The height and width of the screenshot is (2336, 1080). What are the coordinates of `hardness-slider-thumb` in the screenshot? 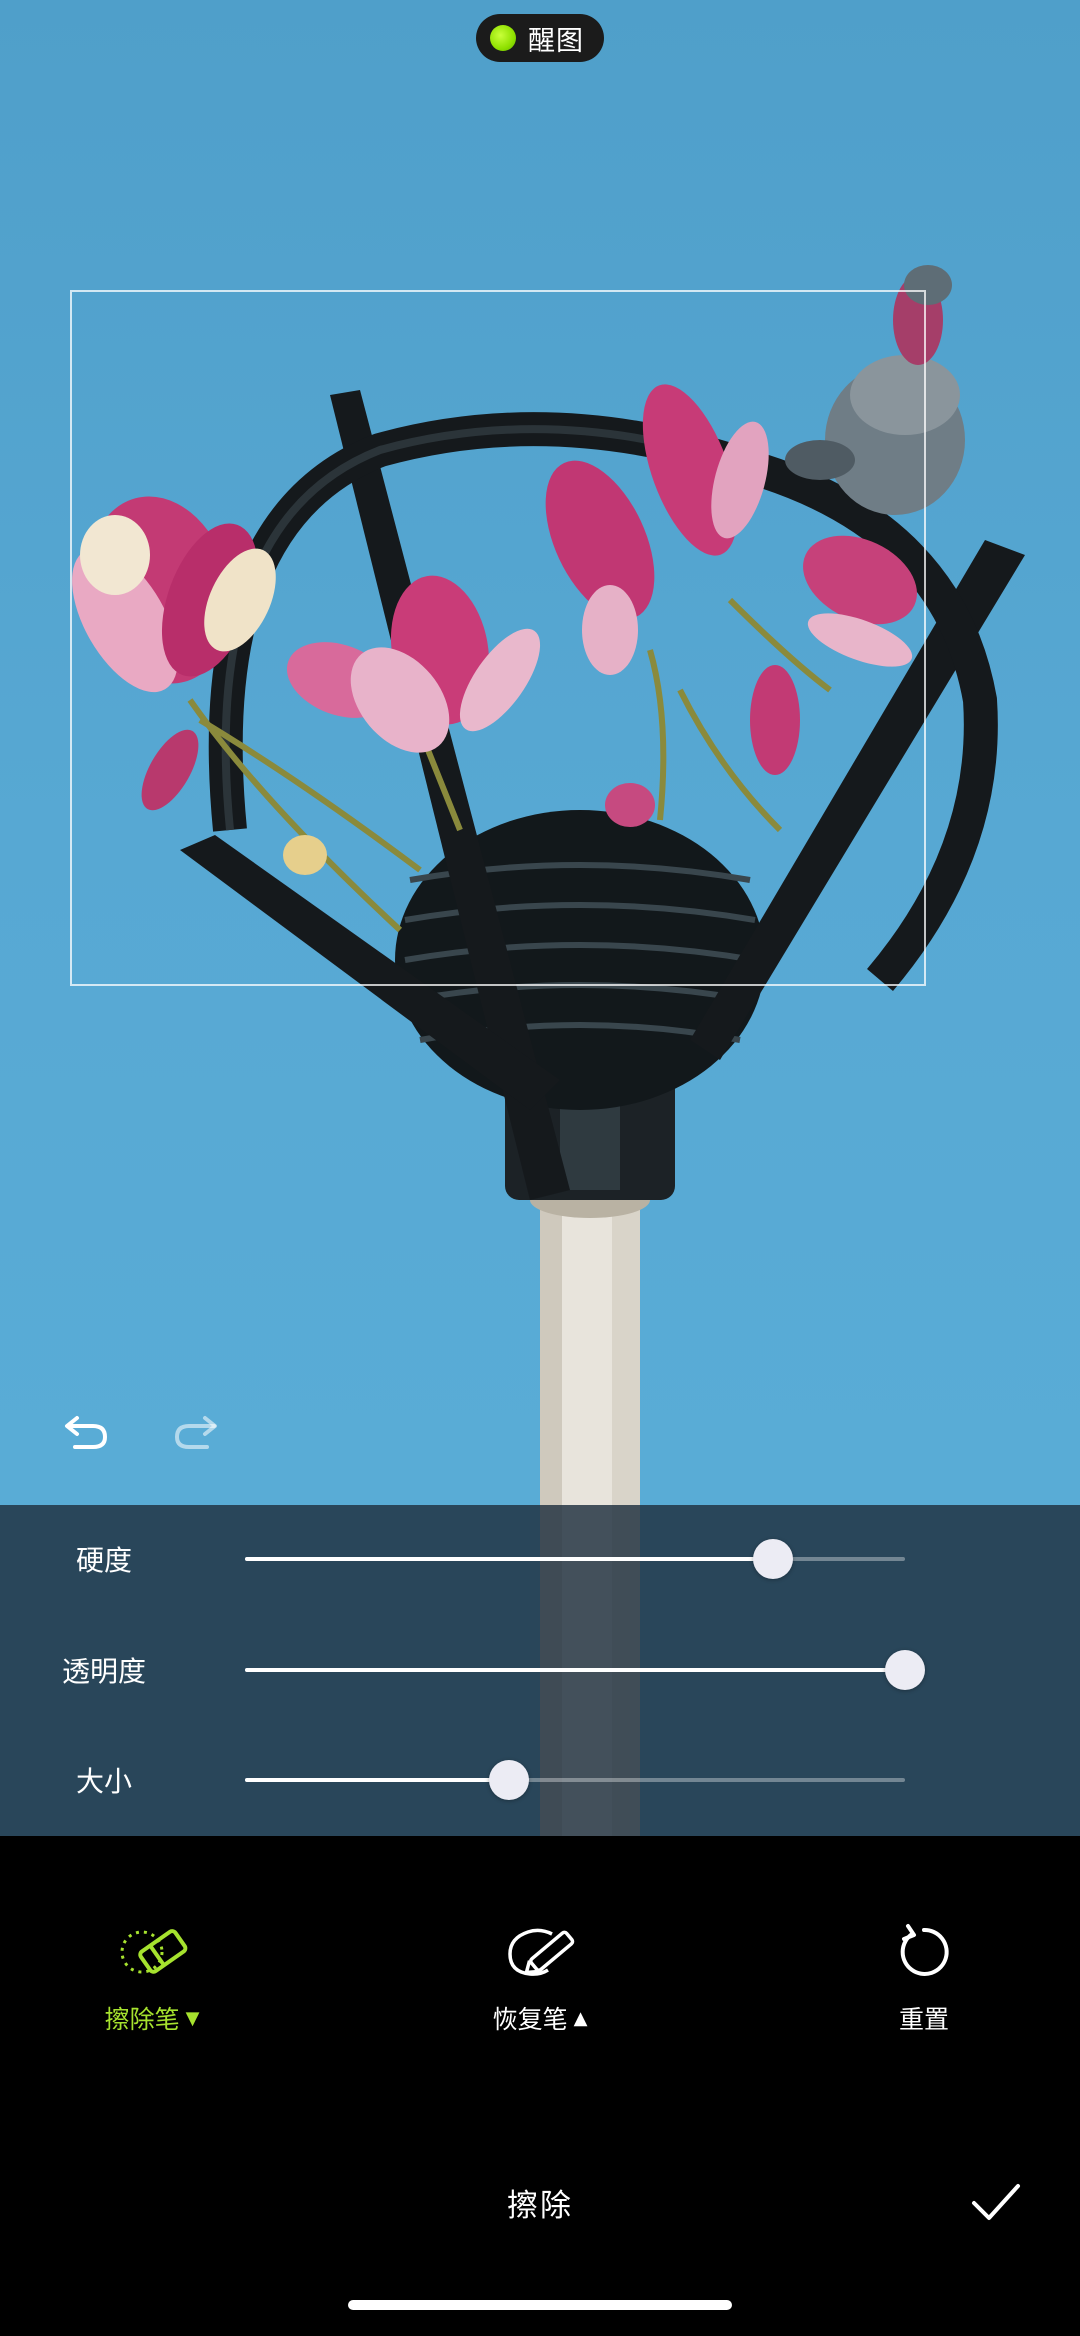 It's located at (773, 1559).